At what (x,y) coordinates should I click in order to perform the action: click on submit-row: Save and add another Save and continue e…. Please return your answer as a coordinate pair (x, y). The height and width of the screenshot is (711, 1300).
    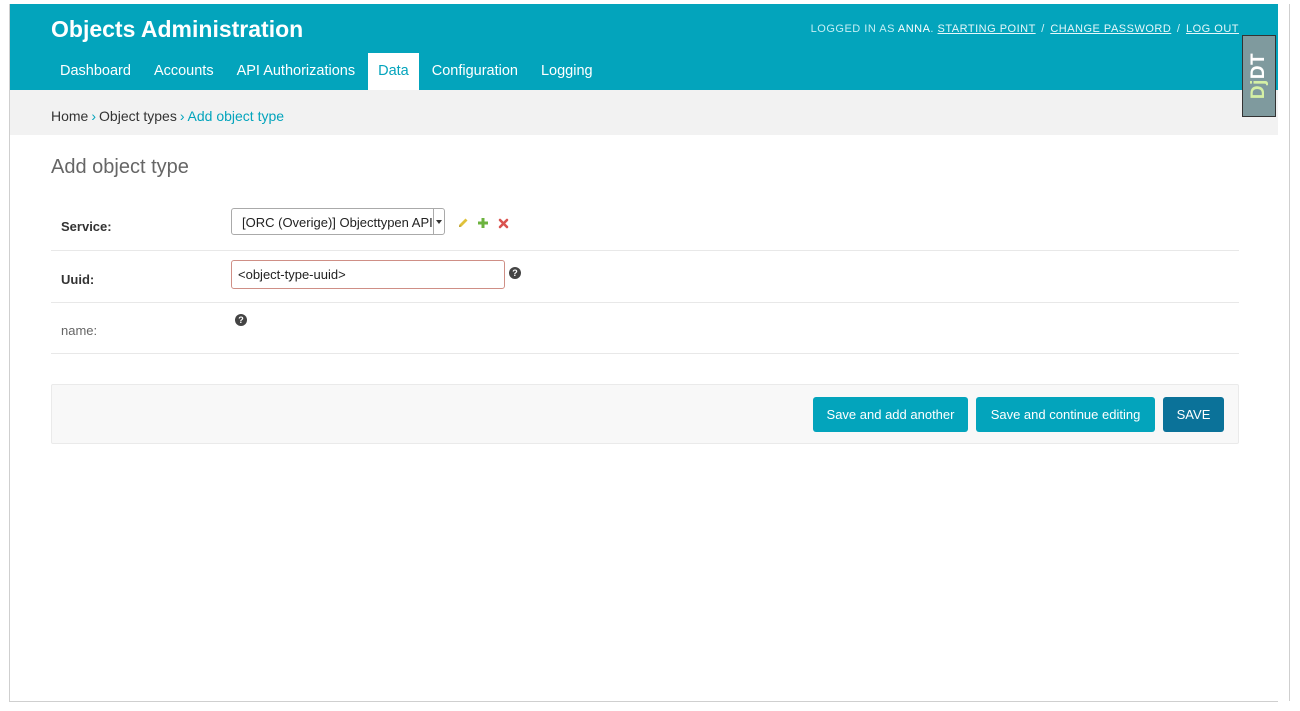
    Looking at the image, I should click on (645, 414).